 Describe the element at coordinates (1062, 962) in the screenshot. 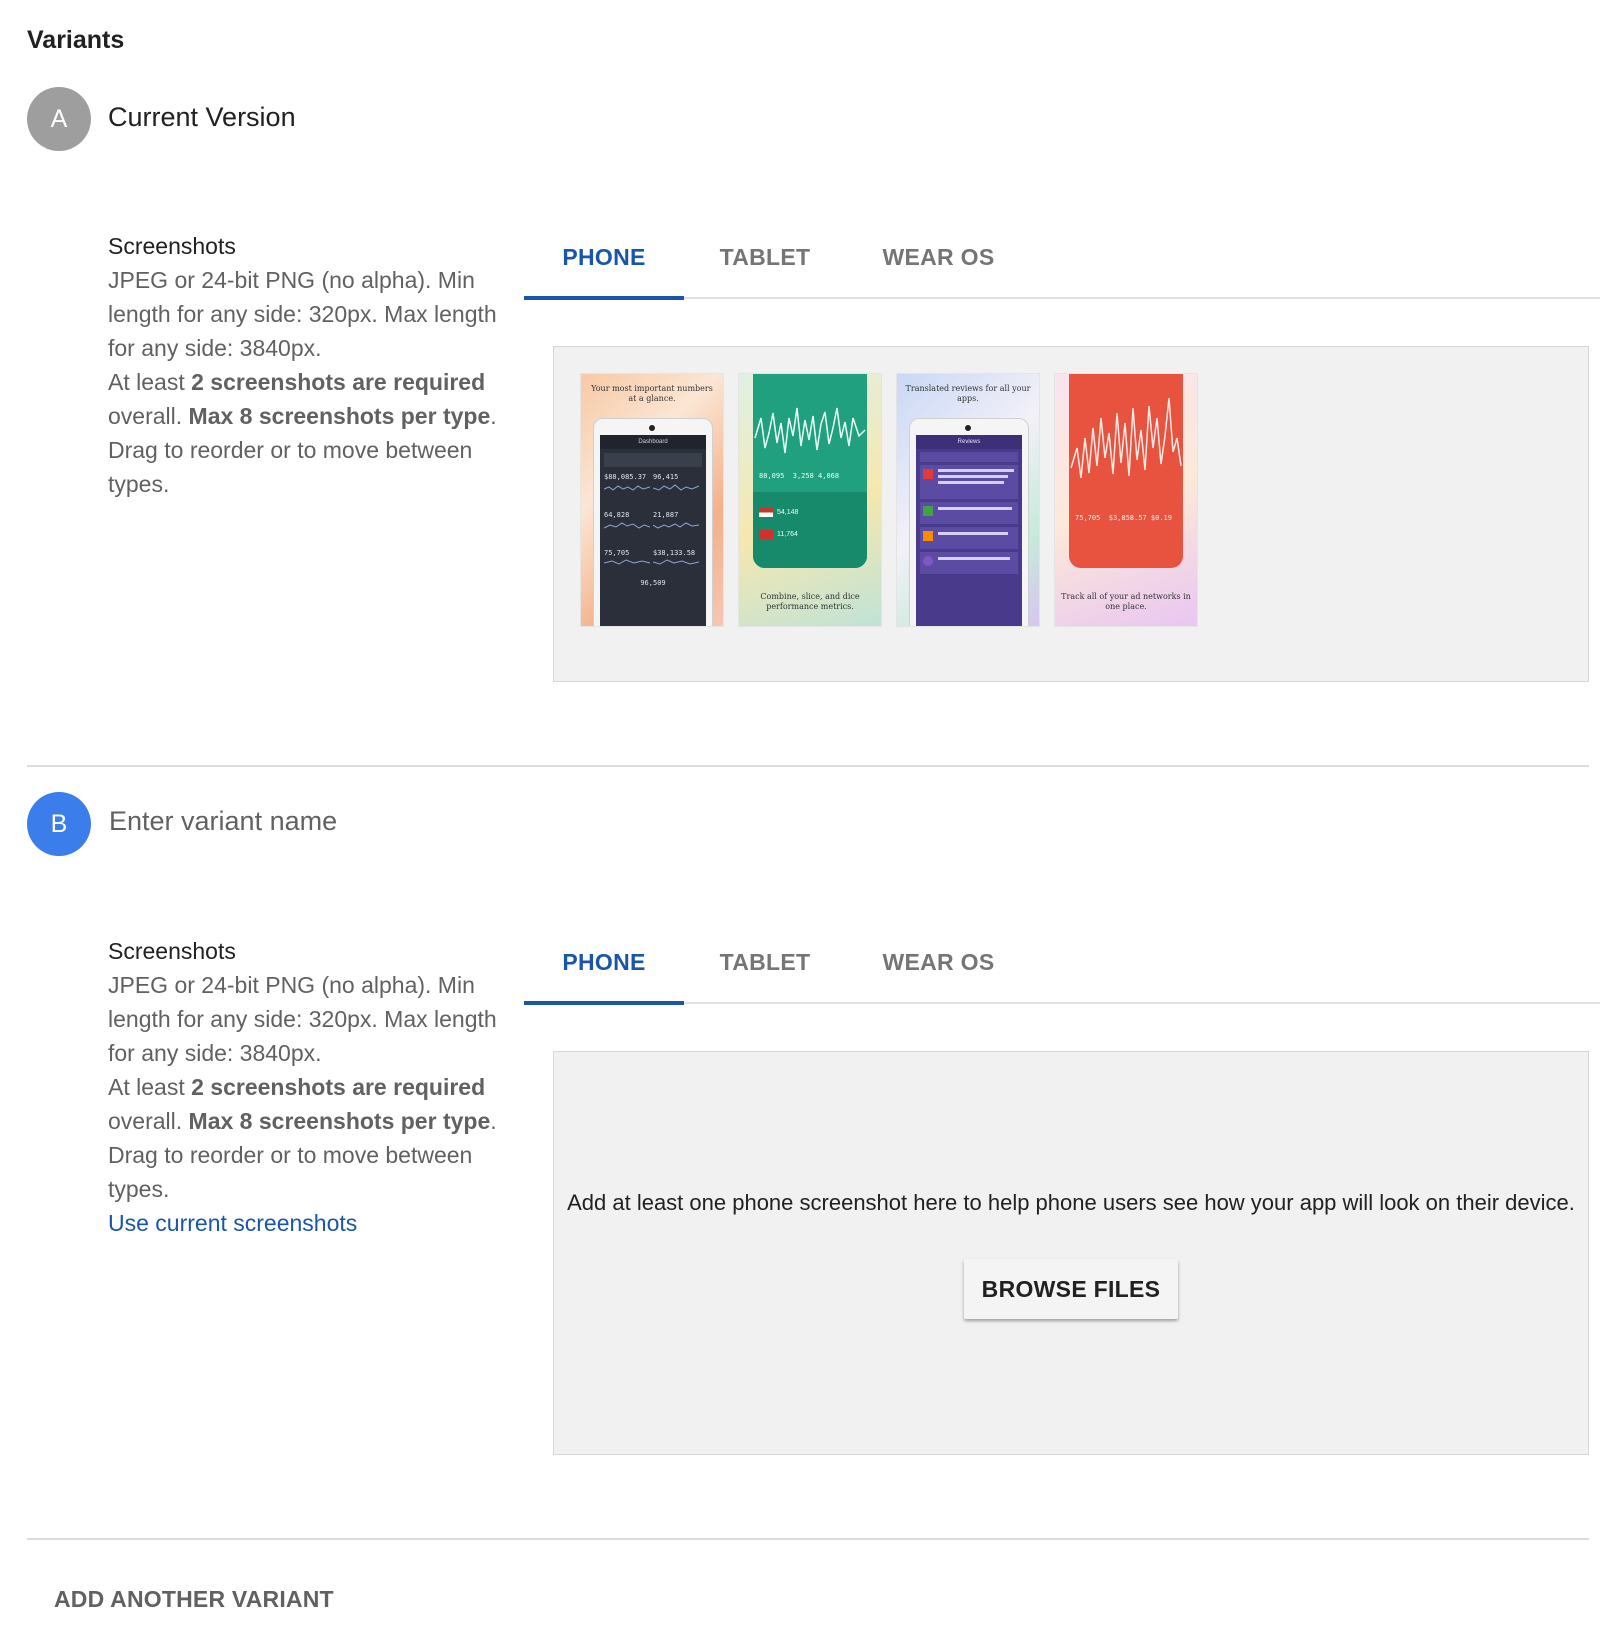

I see `variant-b-device-tabs: PHONE TABLET WEAR OS` at that location.